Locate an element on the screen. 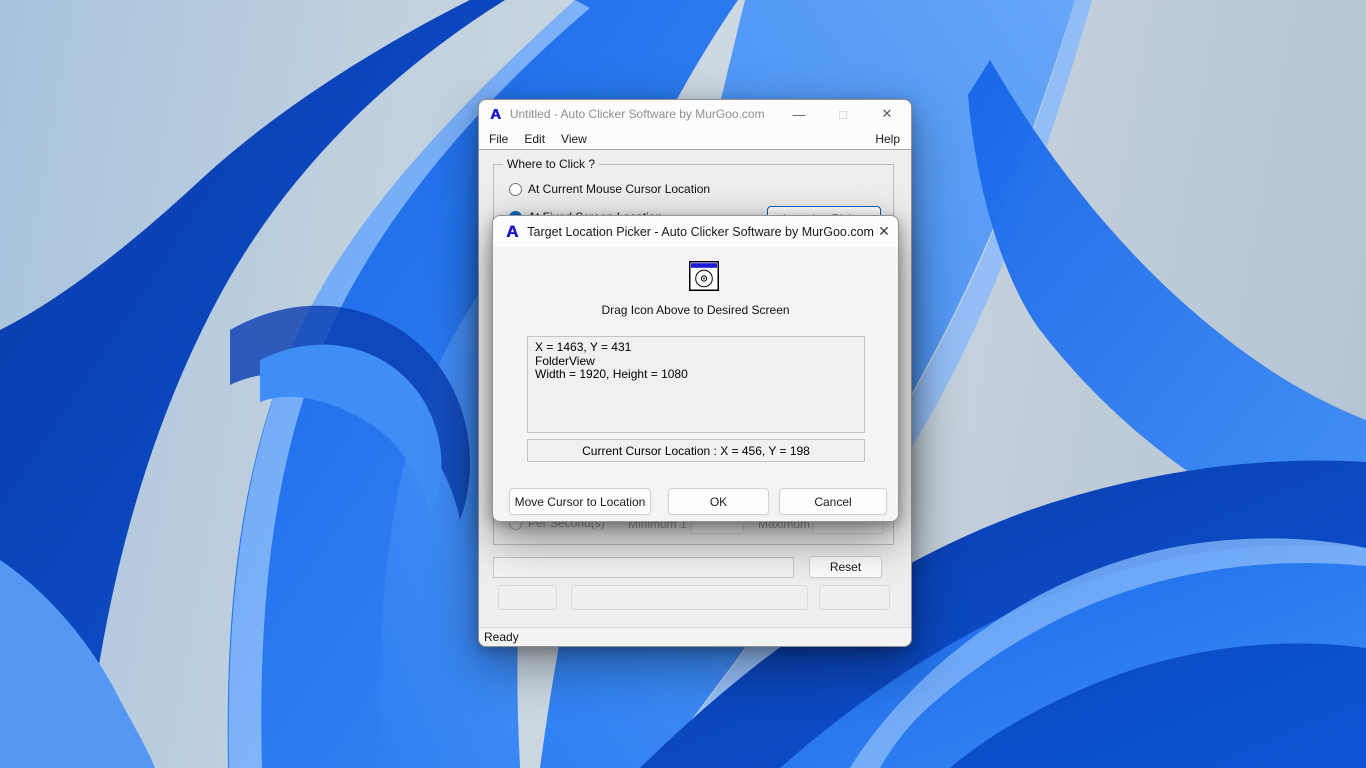 The height and width of the screenshot is (768, 1366). status-bar: Ready is located at coordinates (695, 636).